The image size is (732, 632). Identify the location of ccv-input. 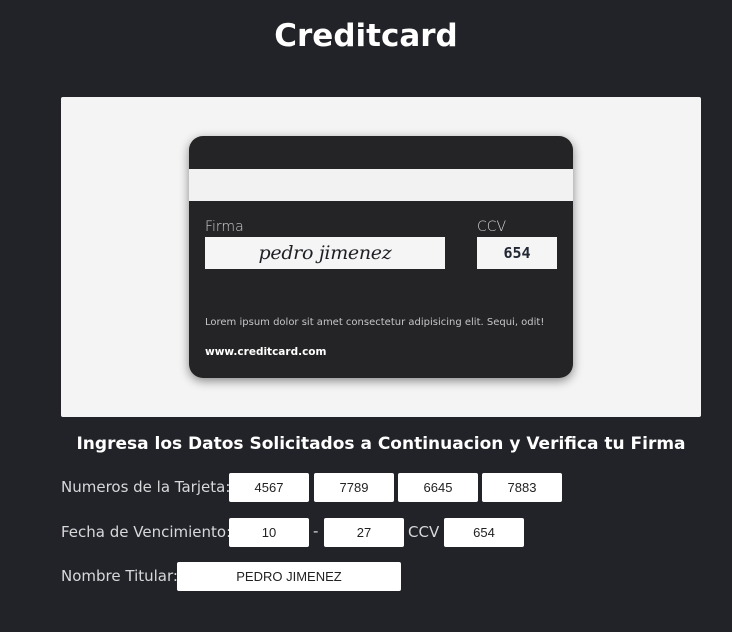
(484, 532).